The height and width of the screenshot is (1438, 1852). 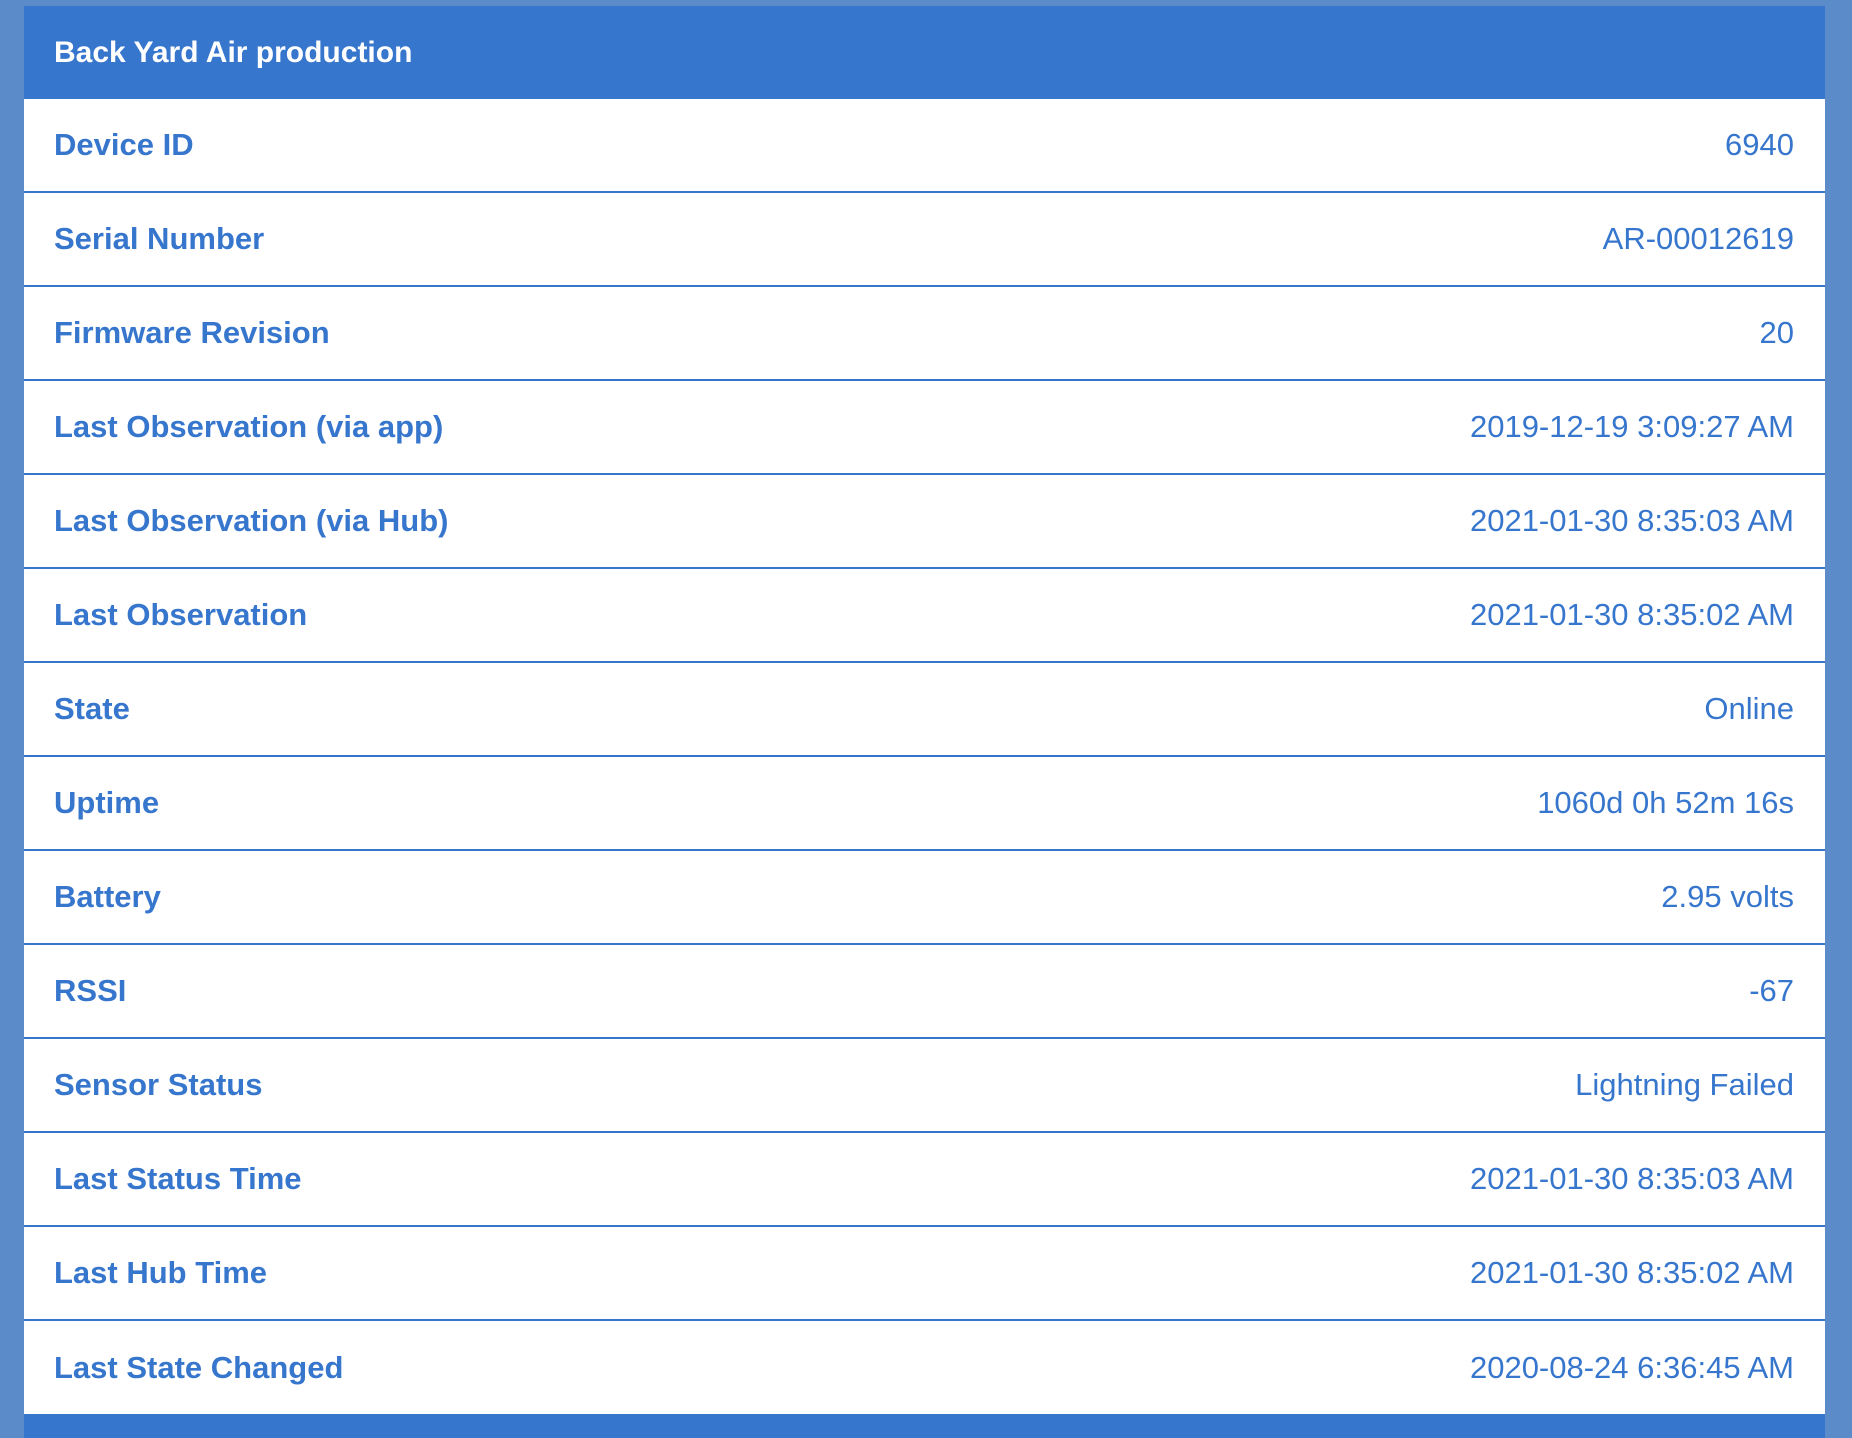 I want to click on detail-row-firmware-revision: Firmware Revision 20, so click(x=924, y=334).